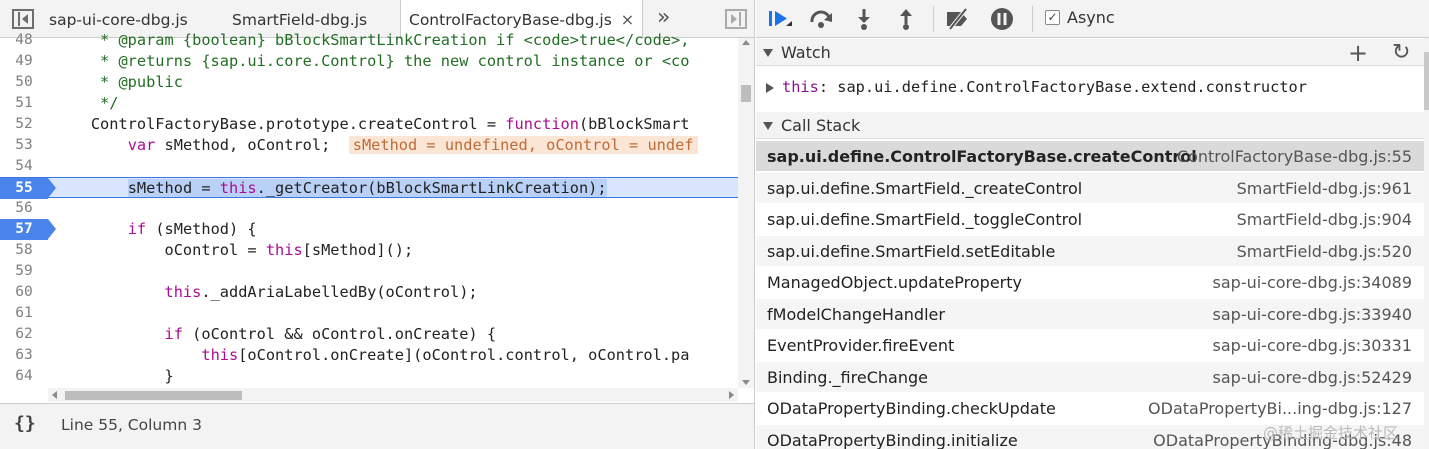 The width and height of the screenshot is (1429, 449). What do you see at coordinates (770, 88) in the screenshot?
I see `expand-triangle-icon` at bounding box center [770, 88].